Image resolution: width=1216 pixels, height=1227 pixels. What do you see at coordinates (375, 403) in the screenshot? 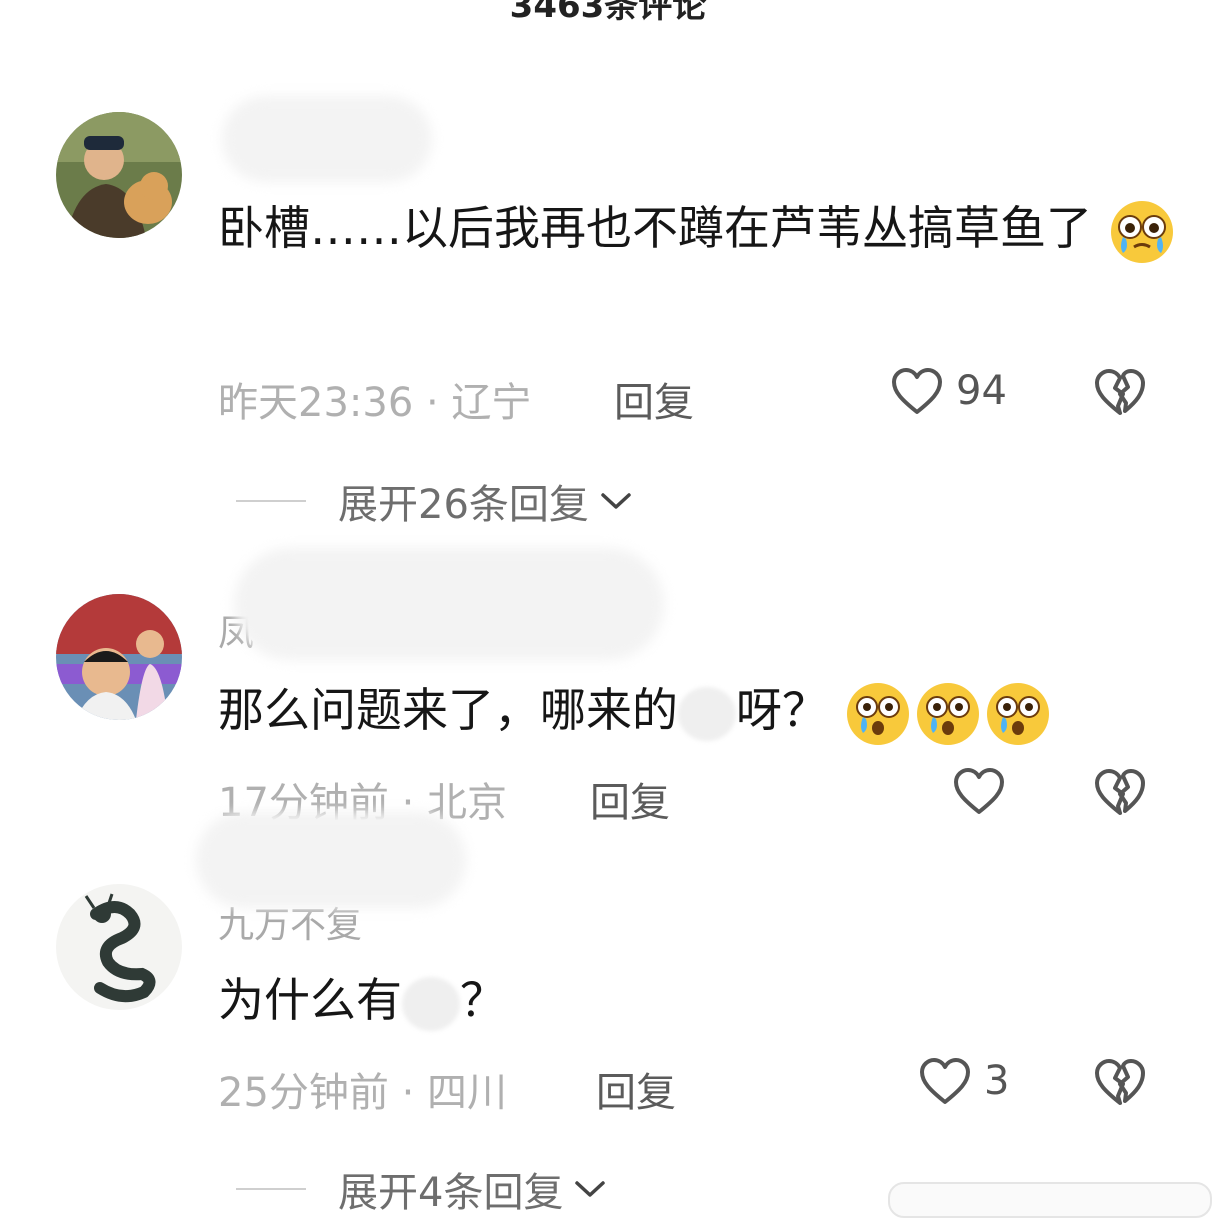
I see `comment-time-location: 昨天23:36 · 辽宁` at bounding box center [375, 403].